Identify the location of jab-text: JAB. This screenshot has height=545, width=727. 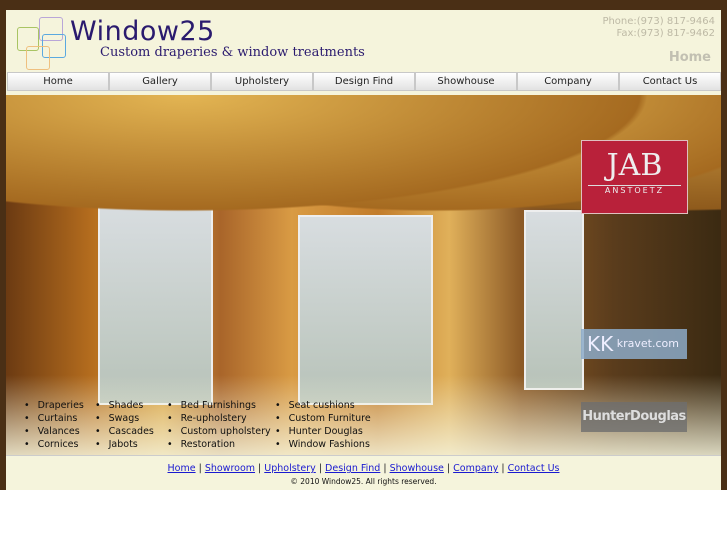
(634, 165).